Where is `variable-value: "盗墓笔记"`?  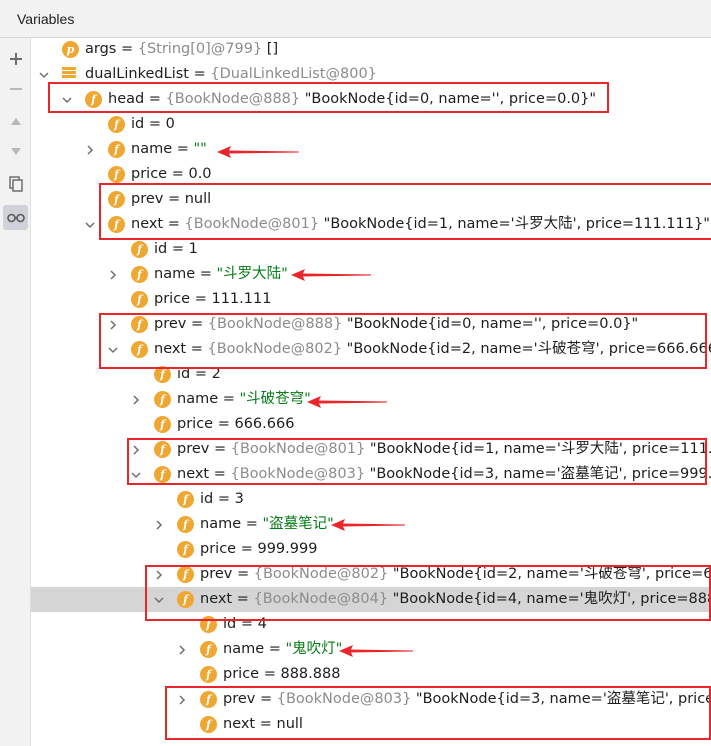
variable-value: "盗墓笔记" is located at coordinates (298, 524).